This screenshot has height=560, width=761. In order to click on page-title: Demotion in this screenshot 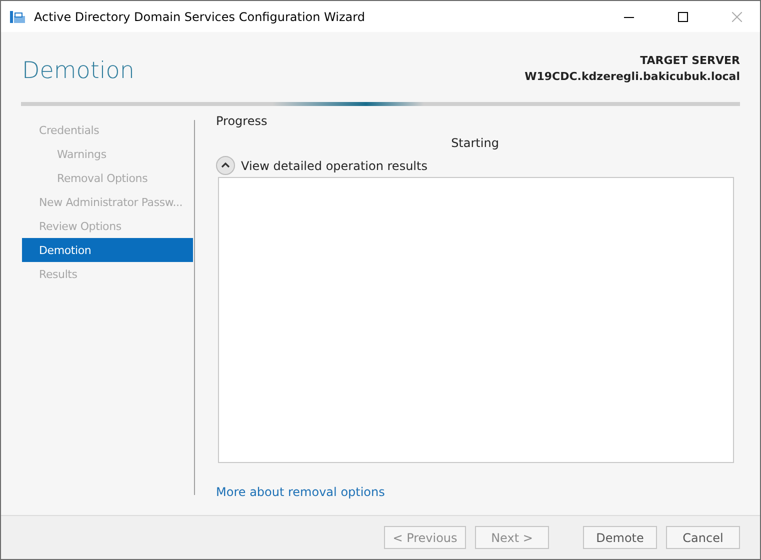, I will do `click(78, 71)`.